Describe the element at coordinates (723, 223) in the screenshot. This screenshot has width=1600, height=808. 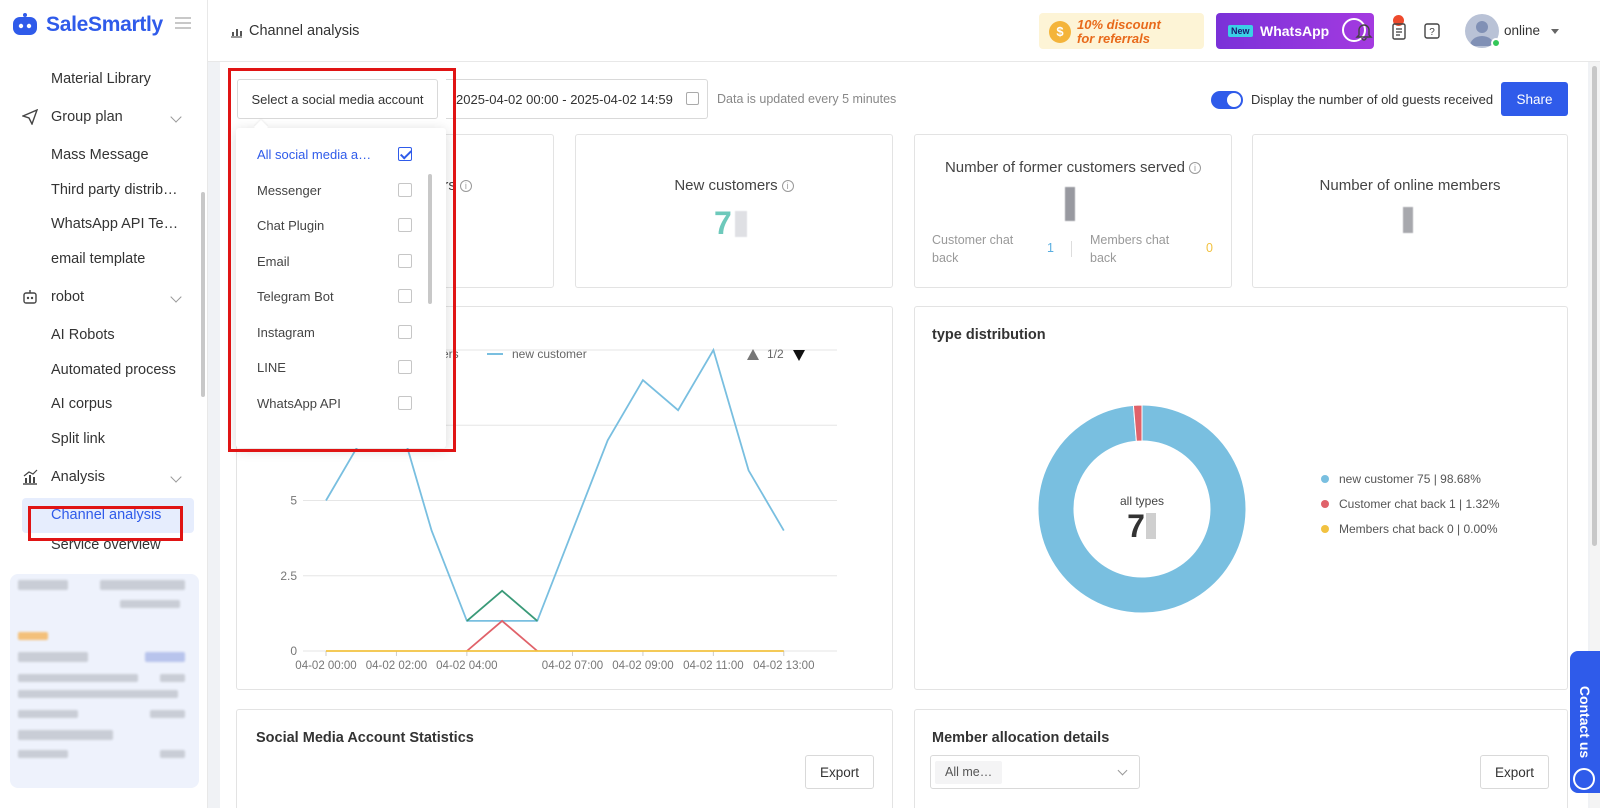
I see `new-customers-value: 7` at that location.